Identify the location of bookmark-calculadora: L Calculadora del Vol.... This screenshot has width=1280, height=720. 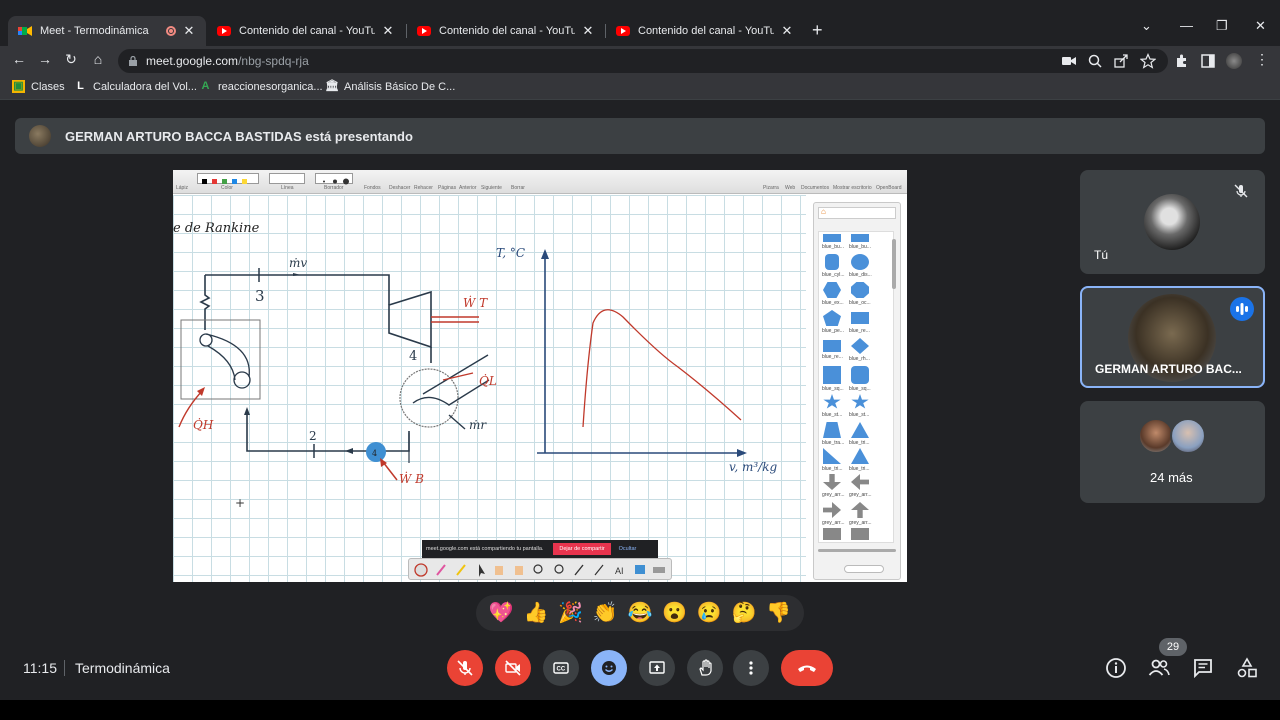
(135, 86).